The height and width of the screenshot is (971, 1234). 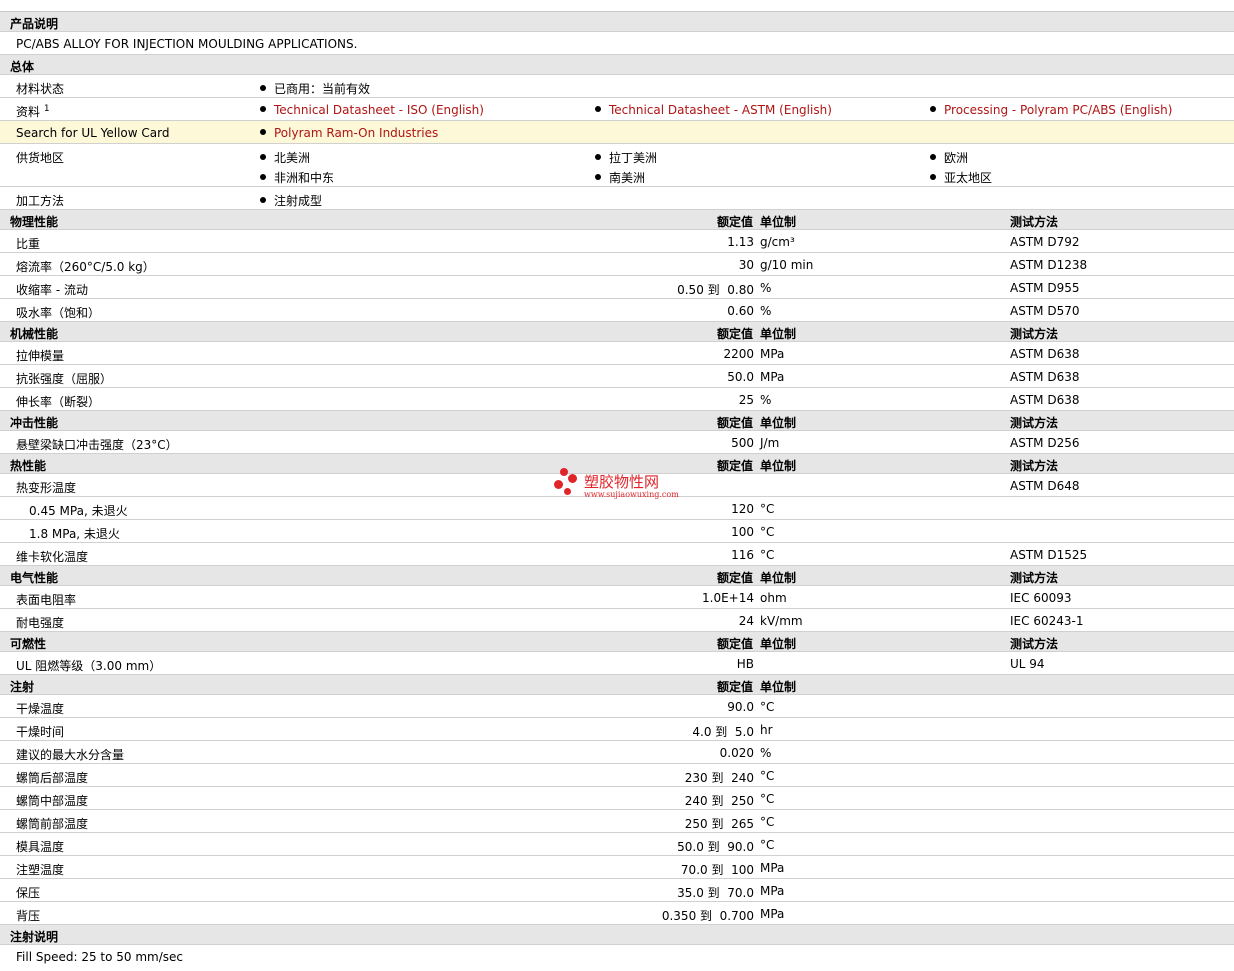 I want to click on material-status-row: 材料状态 已商用：当前有效, so click(x=617, y=86).